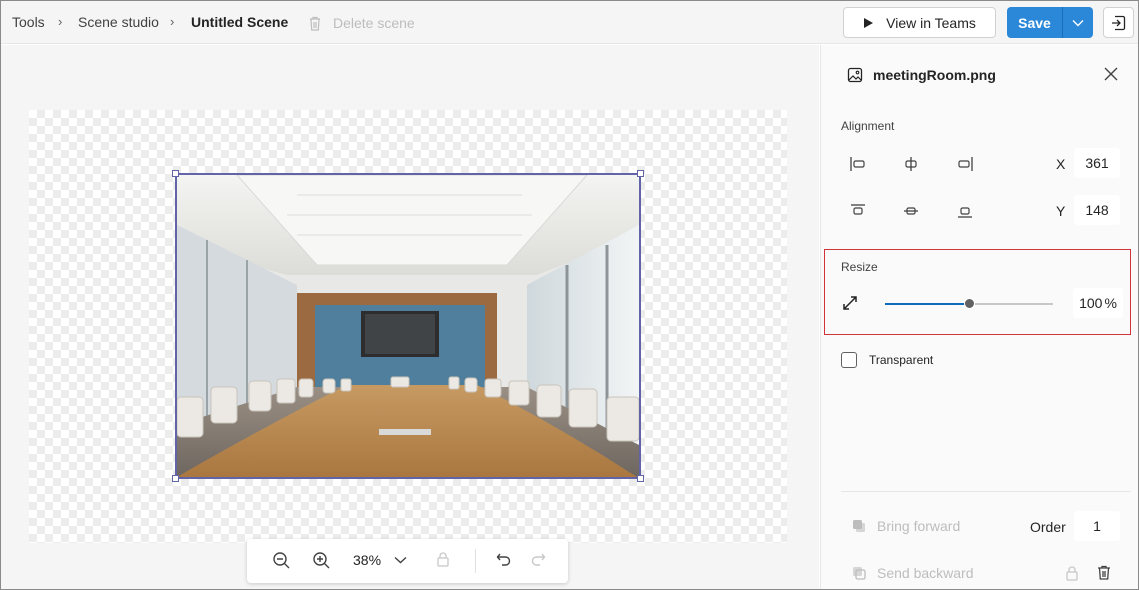 Image resolution: width=1139 pixels, height=590 pixels. I want to click on send-backward-icon, so click(859, 573).